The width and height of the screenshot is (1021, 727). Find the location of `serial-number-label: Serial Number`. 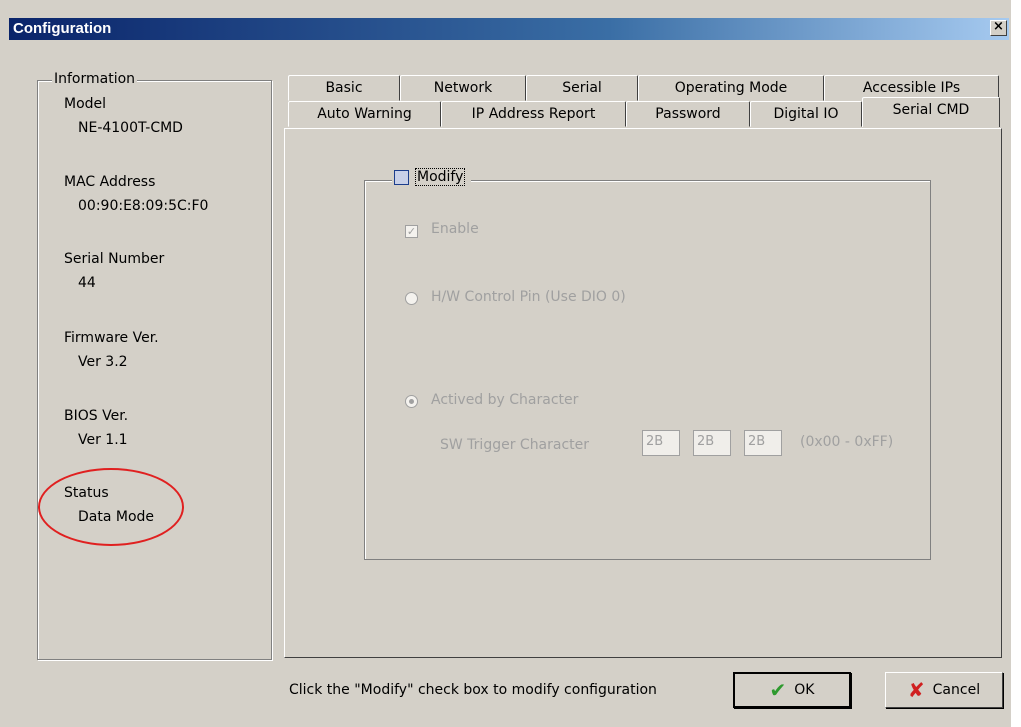

serial-number-label: Serial Number is located at coordinates (114, 259).